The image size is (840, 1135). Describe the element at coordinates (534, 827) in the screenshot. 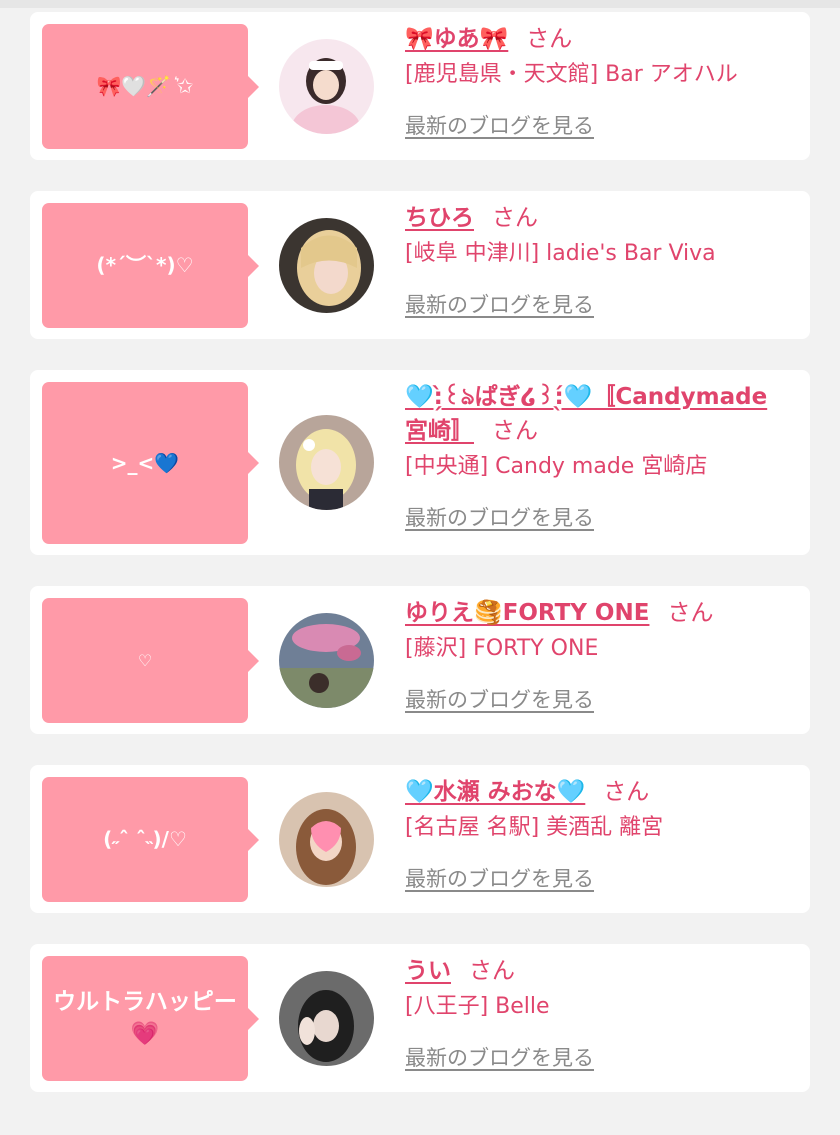

I see `shop-info: [名古屋 名駅] 美酒乱 離宮` at that location.